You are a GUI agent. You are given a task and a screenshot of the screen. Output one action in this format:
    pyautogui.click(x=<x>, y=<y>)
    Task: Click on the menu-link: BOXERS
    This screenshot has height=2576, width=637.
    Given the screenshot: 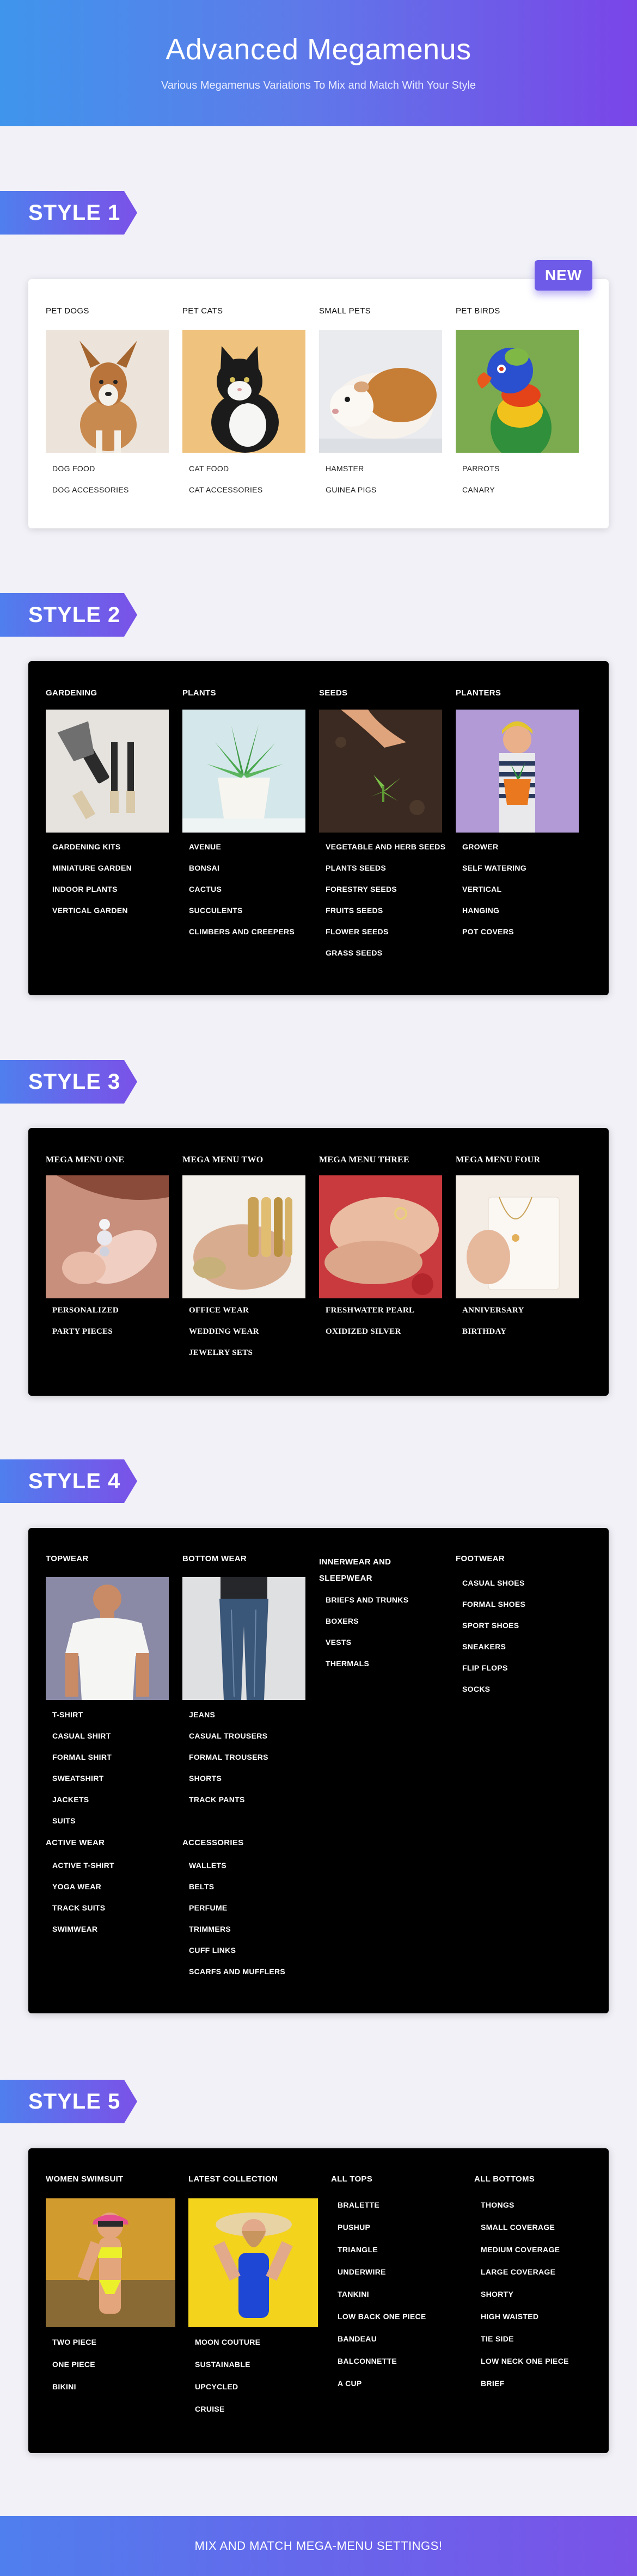 What is the action you would take?
    pyautogui.click(x=367, y=1627)
    